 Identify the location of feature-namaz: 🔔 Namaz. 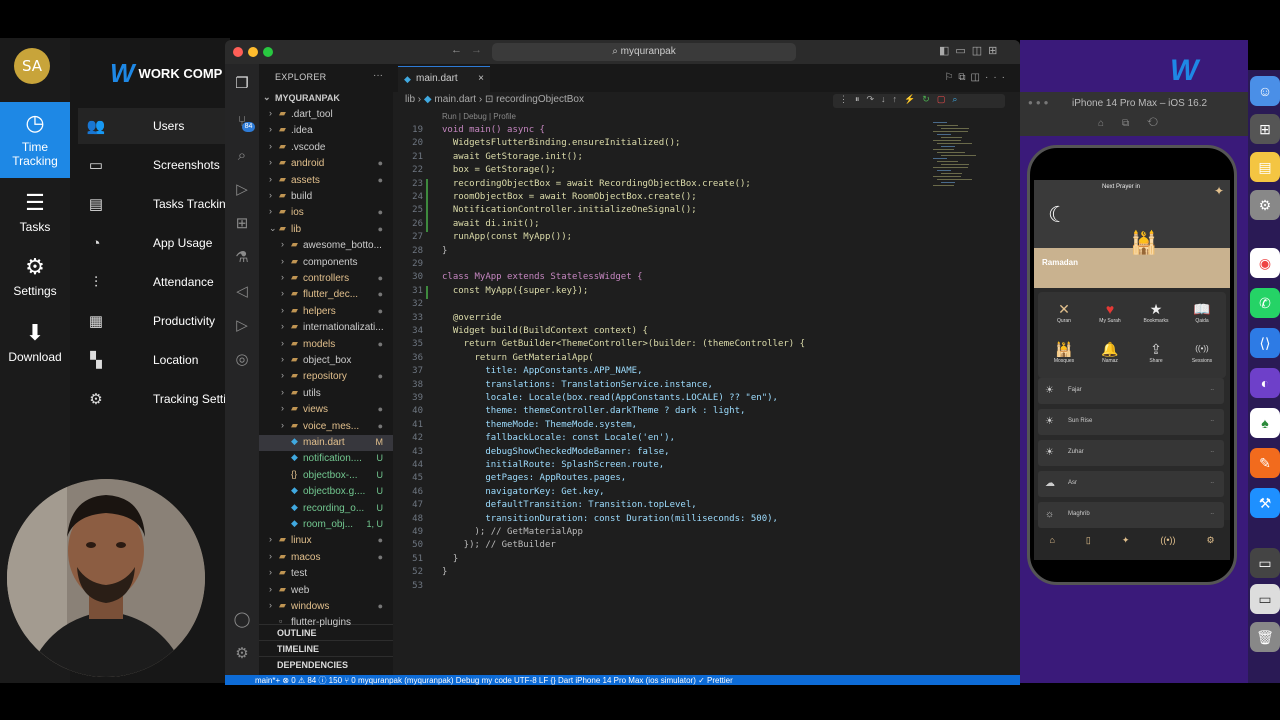
(1110, 358).